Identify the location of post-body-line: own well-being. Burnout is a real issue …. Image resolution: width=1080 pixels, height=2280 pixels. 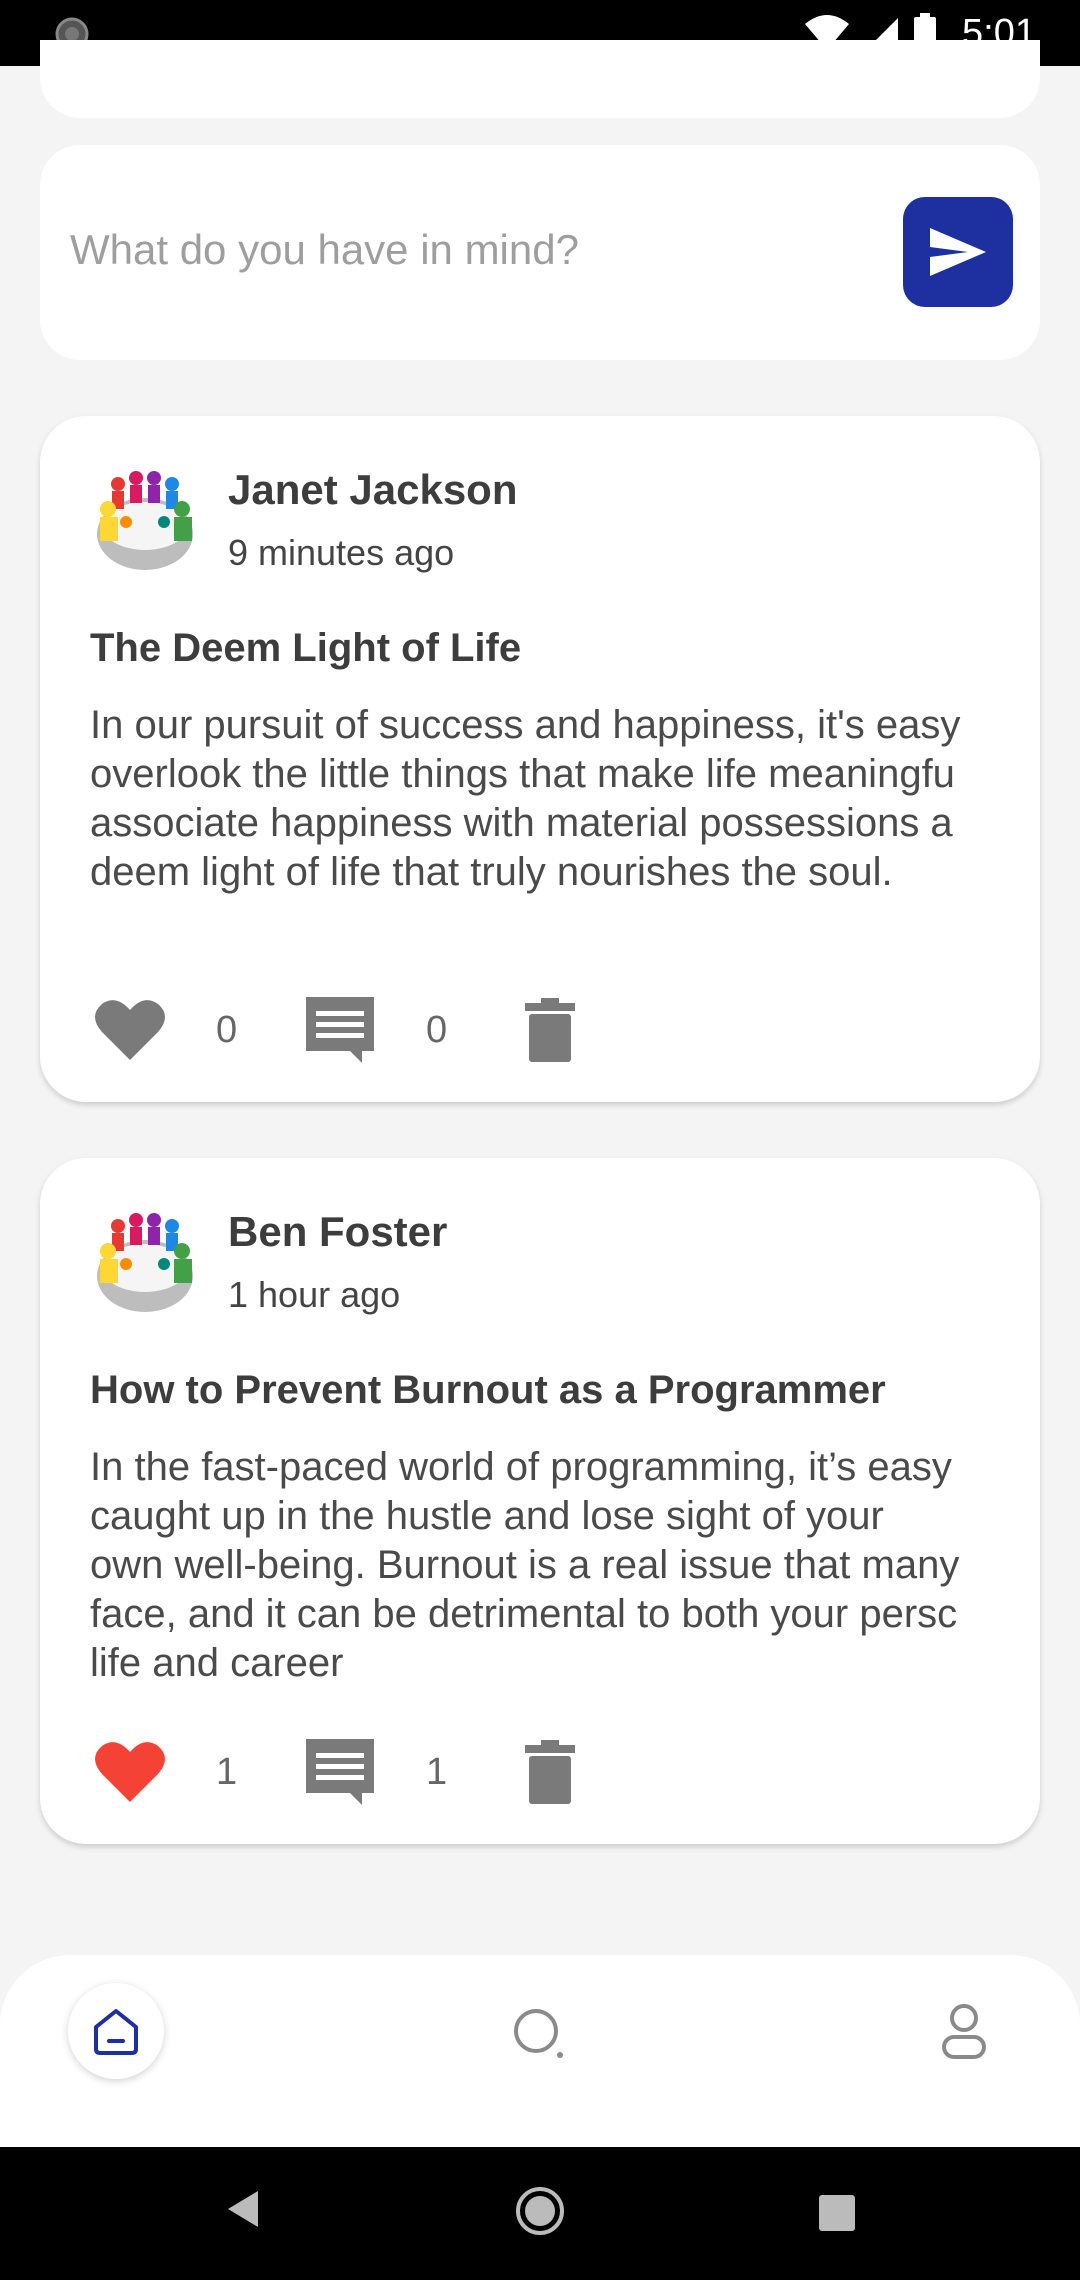
(525, 1565).